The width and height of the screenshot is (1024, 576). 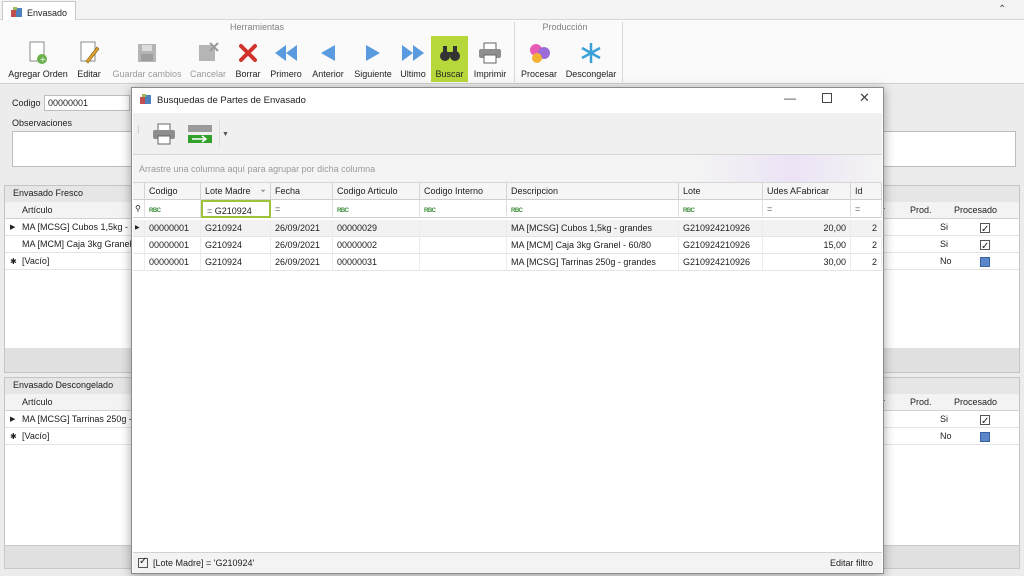 What do you see at coordinates (866, 191) in the screenshot?
I see `col-id: Id` at bounding box center [866, 191].